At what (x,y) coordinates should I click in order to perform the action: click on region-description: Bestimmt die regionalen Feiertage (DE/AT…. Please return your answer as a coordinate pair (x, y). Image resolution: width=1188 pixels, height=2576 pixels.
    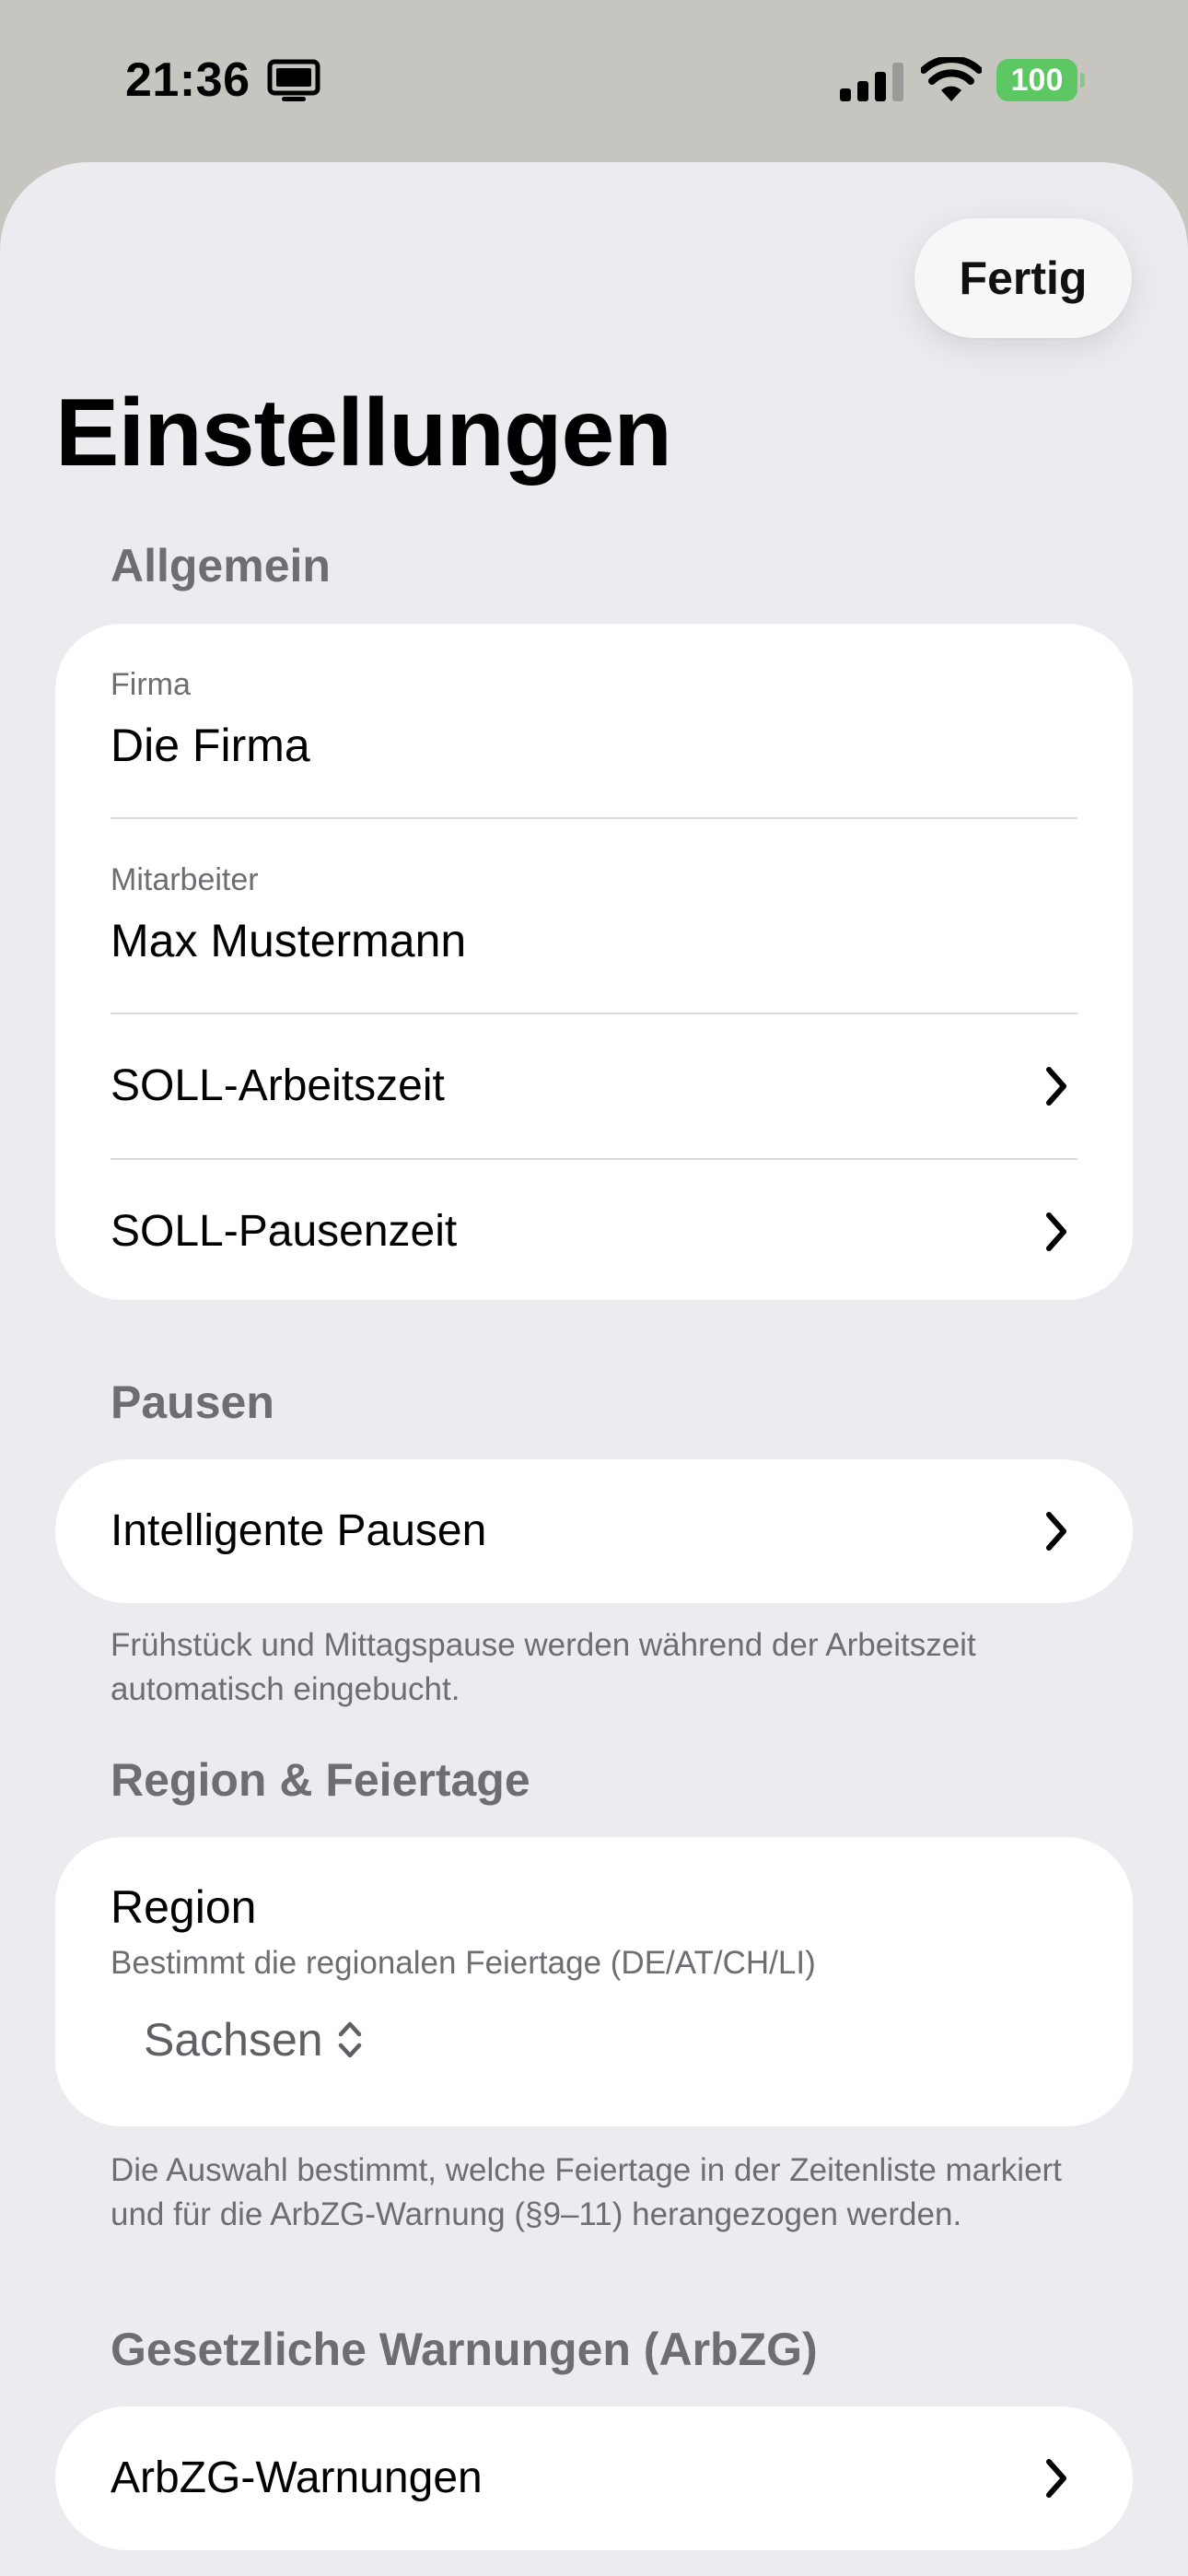
    Looking at the image, I should click on (463, 1963).